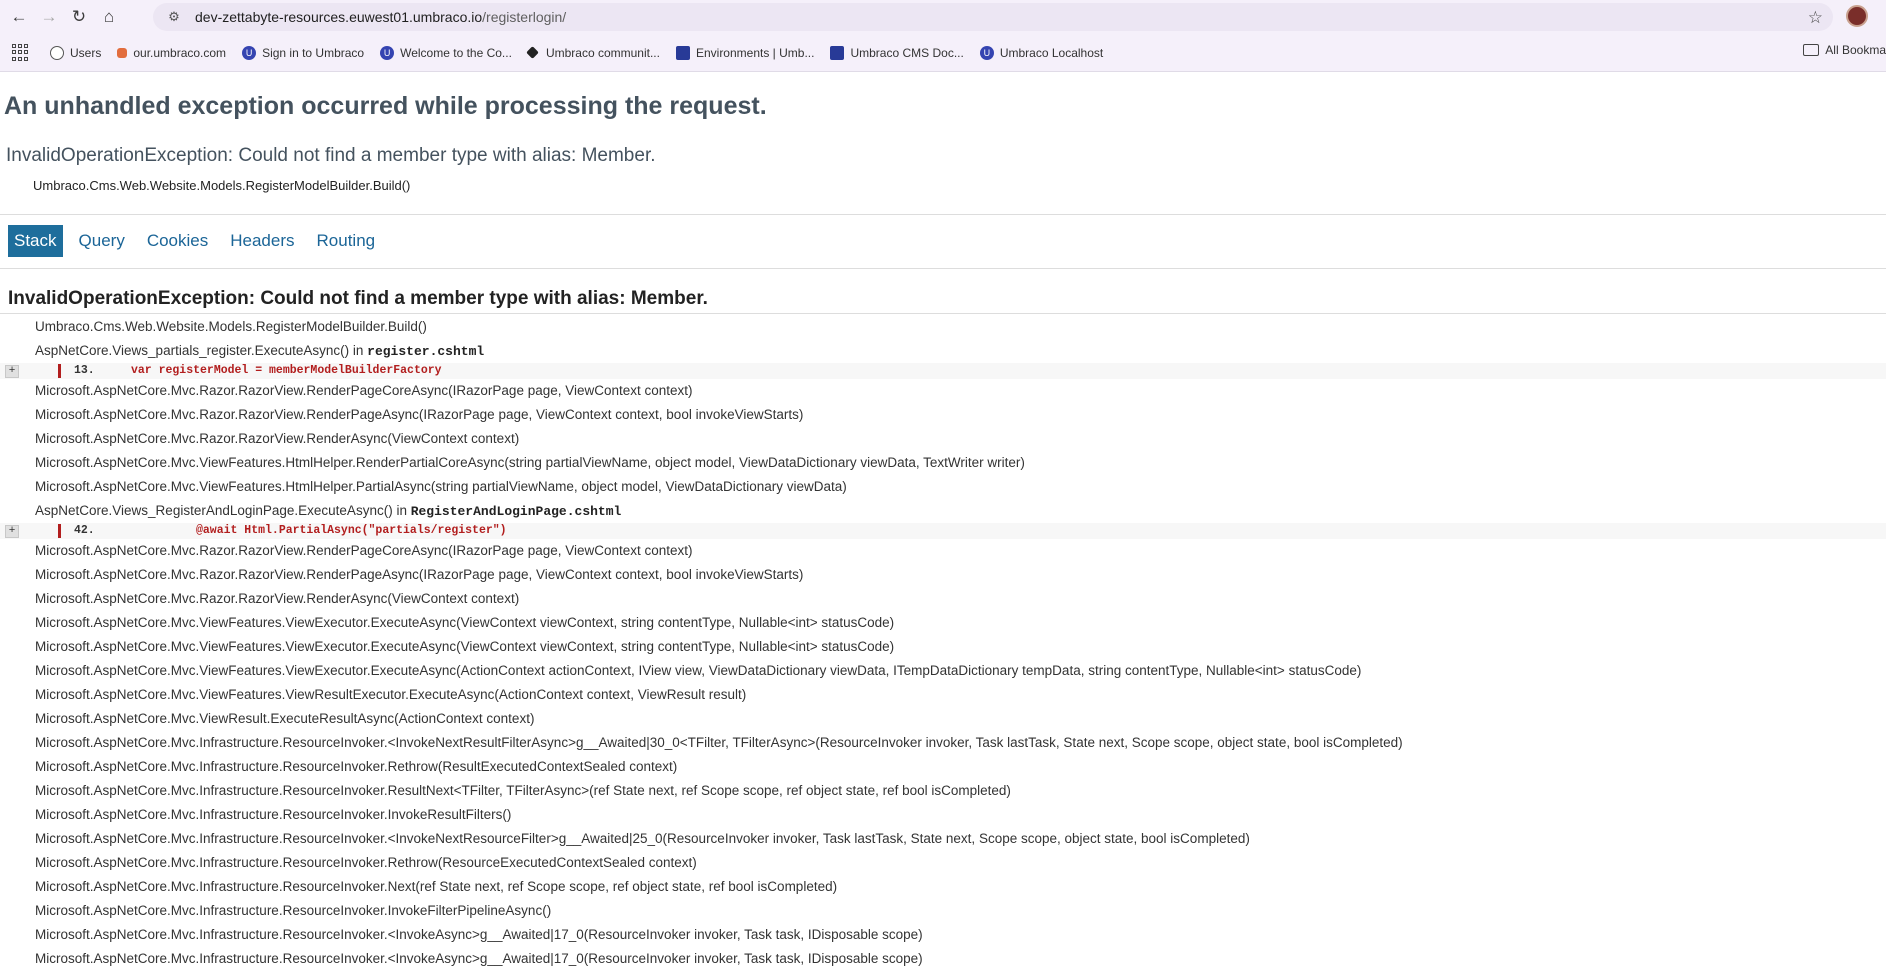 The height and width of the screenshot is (974, 1886). I want to click on reload-icon: ↻, so click(79, 17).